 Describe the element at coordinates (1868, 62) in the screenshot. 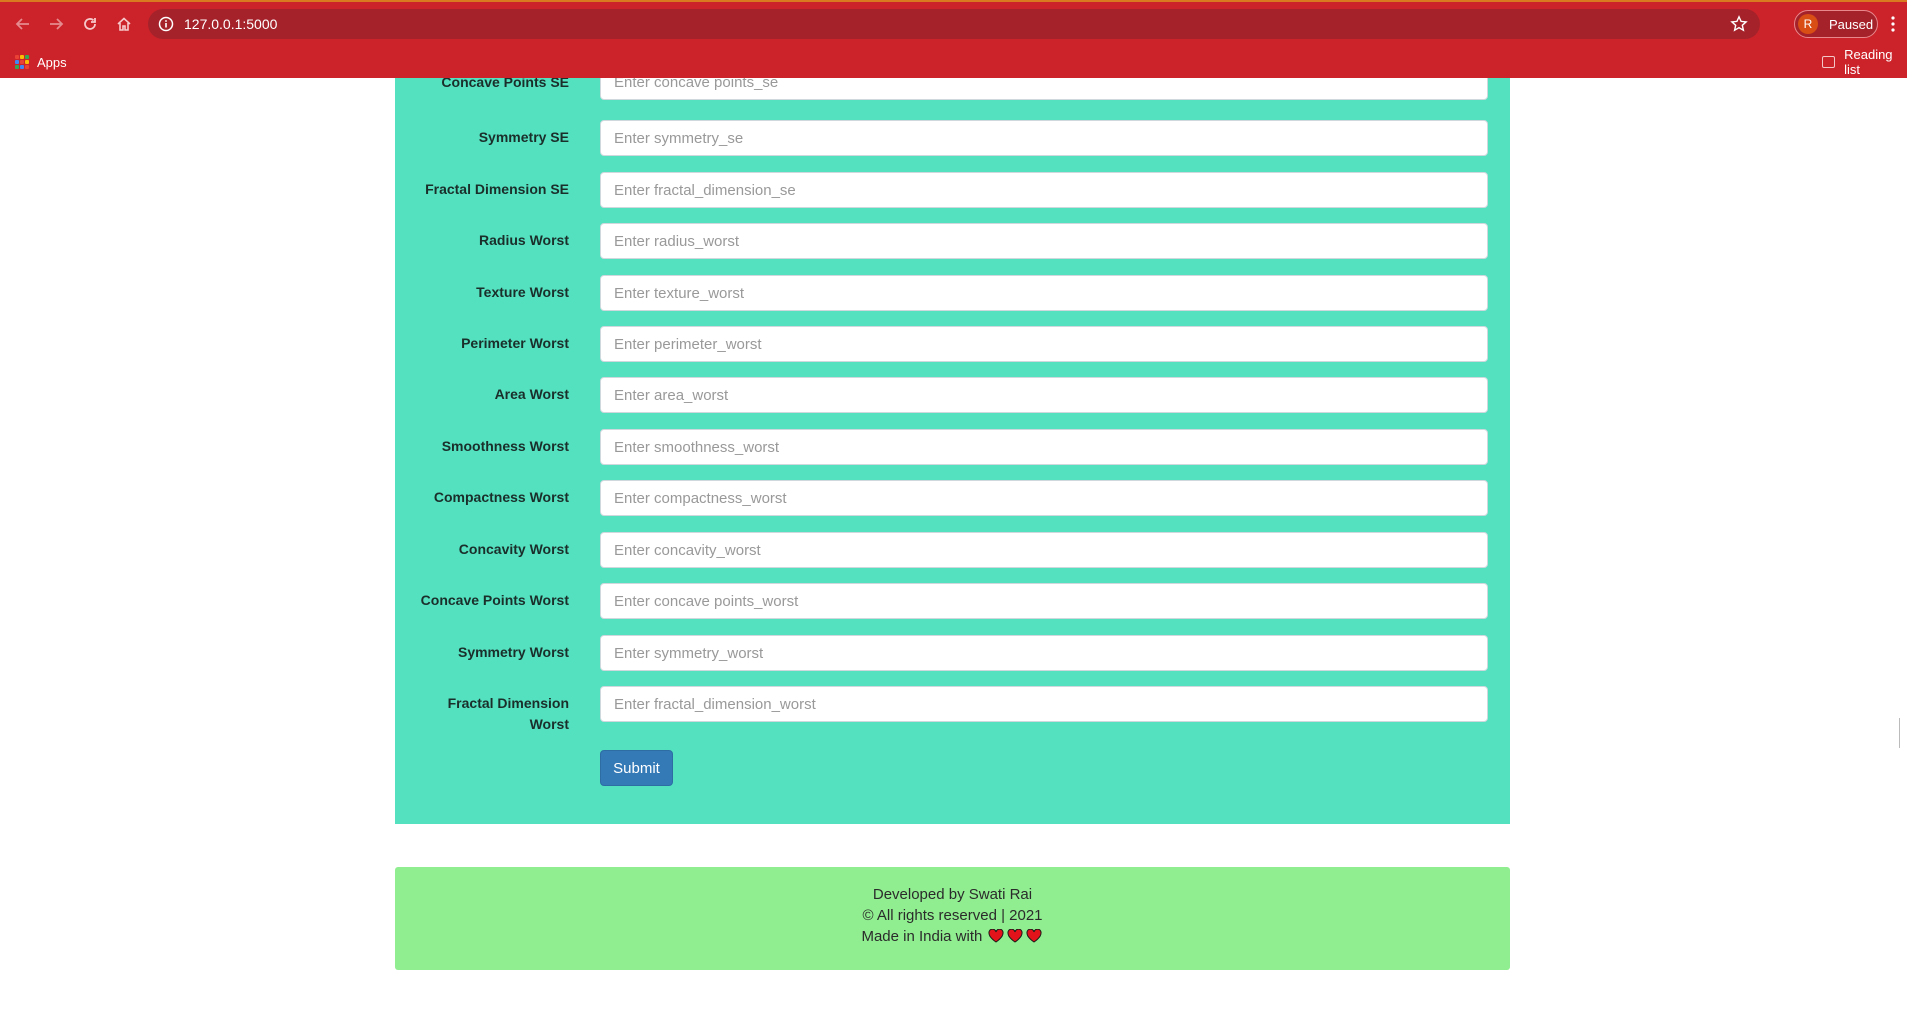

I see `reading-list-label: Reading list` at that location.